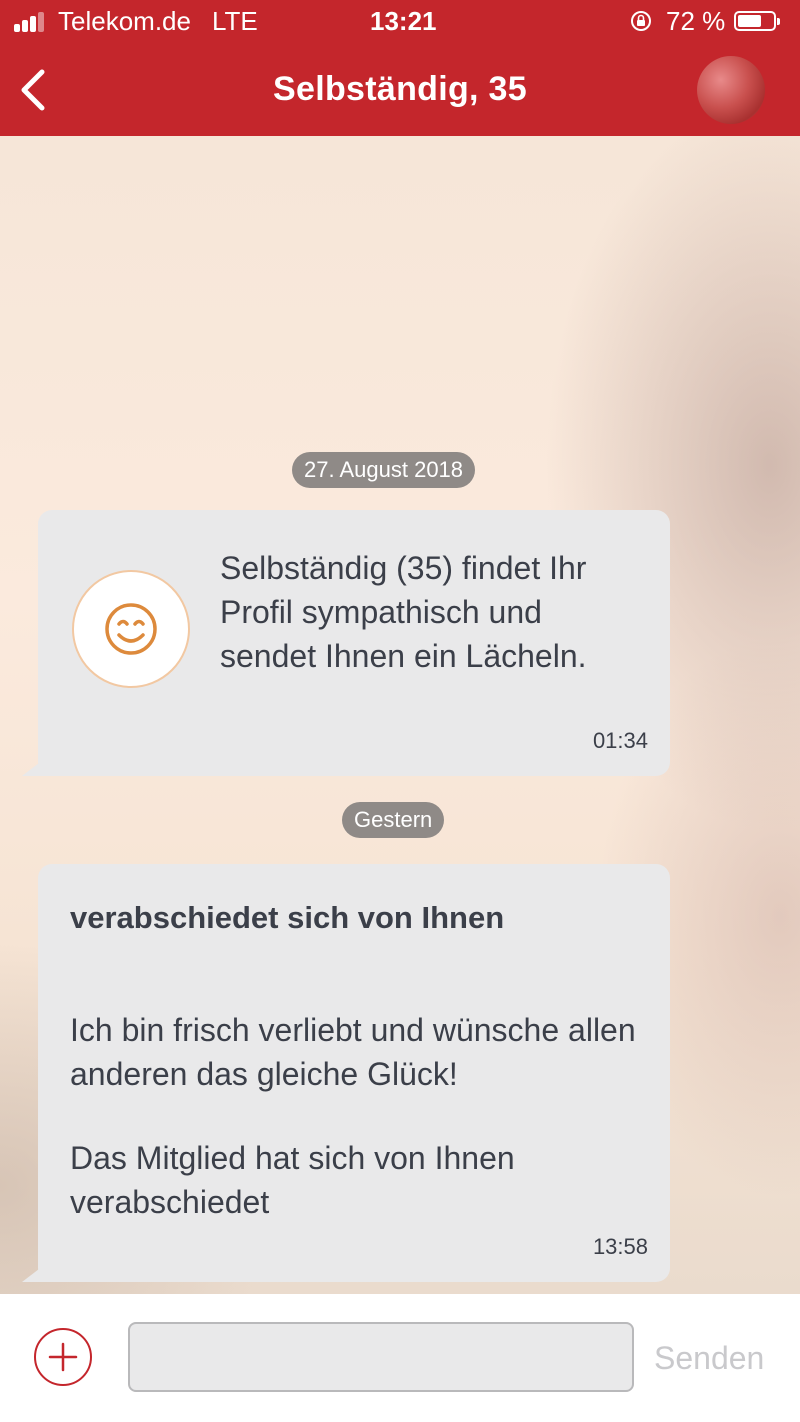 Image resolution: width=800 pixels, height=1422 pixels. Describe the element at coordinates (32, 22) in the screenshot. I see `signal-strength-icon` at that location.